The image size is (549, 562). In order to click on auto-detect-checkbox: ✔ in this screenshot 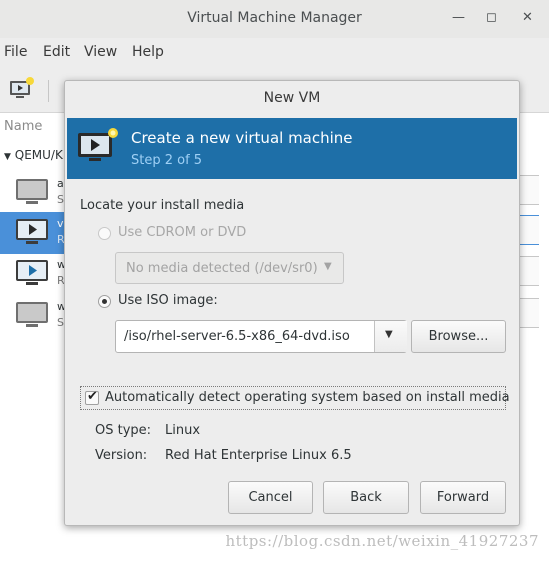, I will do `click(92, 397)`.